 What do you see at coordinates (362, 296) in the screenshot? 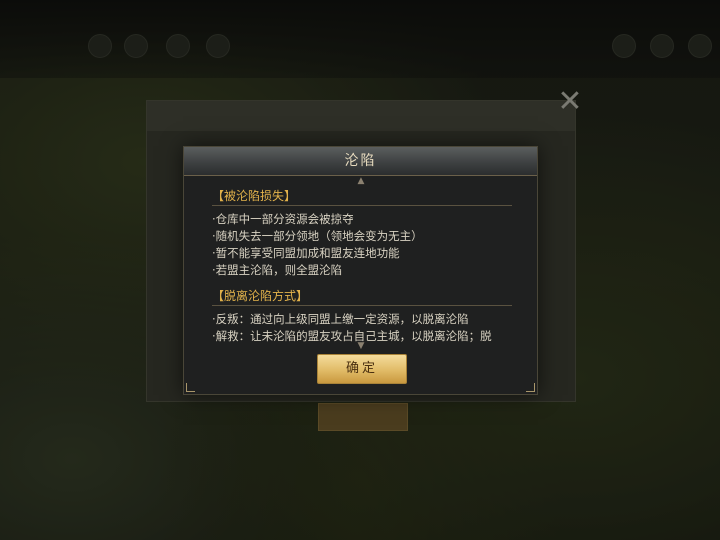
I see `section-heading-escape: 【脱离沦陷方式】` at bounding box center [362, 296].